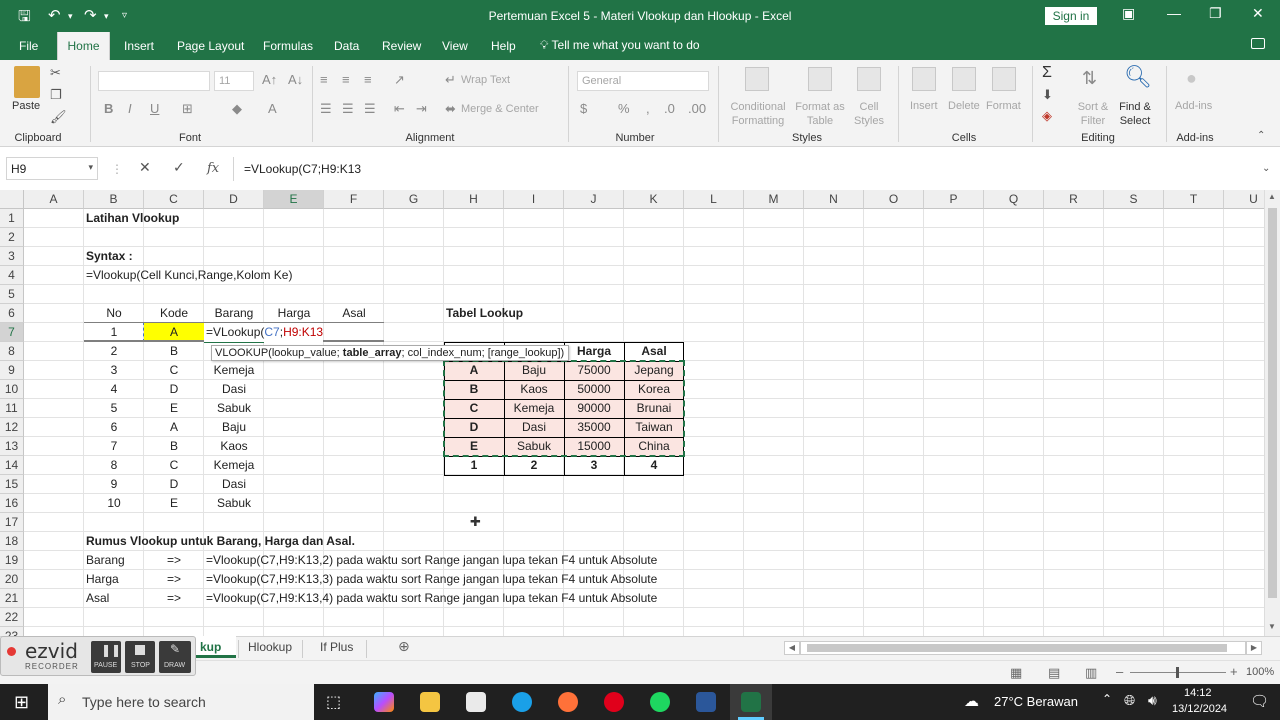  I want to click on sort-filter-button: Sort & Filter, so click(1093, 114).